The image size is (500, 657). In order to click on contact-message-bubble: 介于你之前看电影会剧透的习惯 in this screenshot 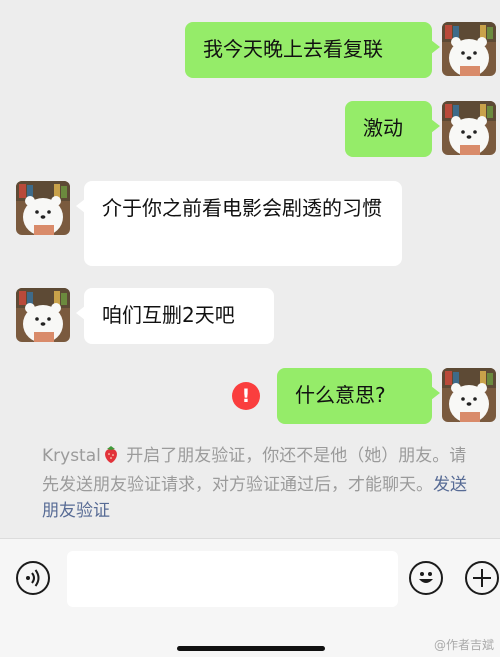, I will do `click(239, 223)`.